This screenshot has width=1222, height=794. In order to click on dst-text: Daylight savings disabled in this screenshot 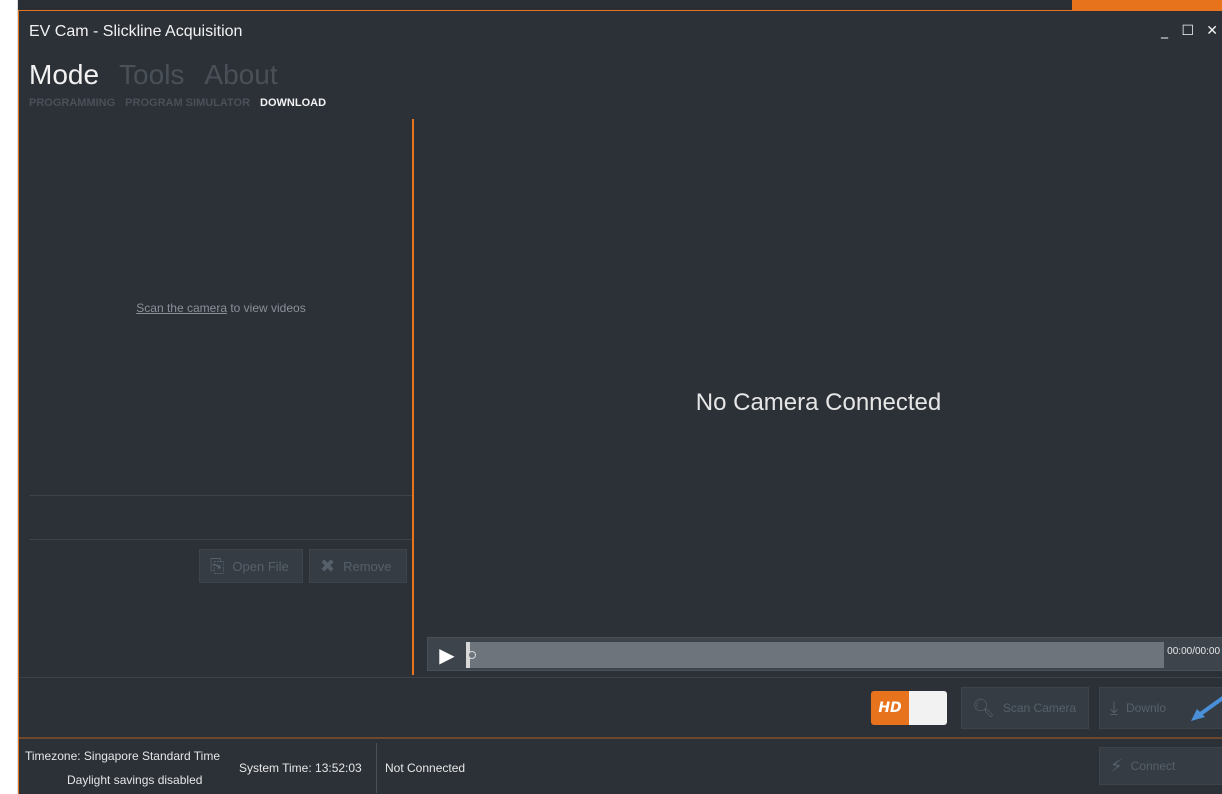, I will do `click(135, 780)`.